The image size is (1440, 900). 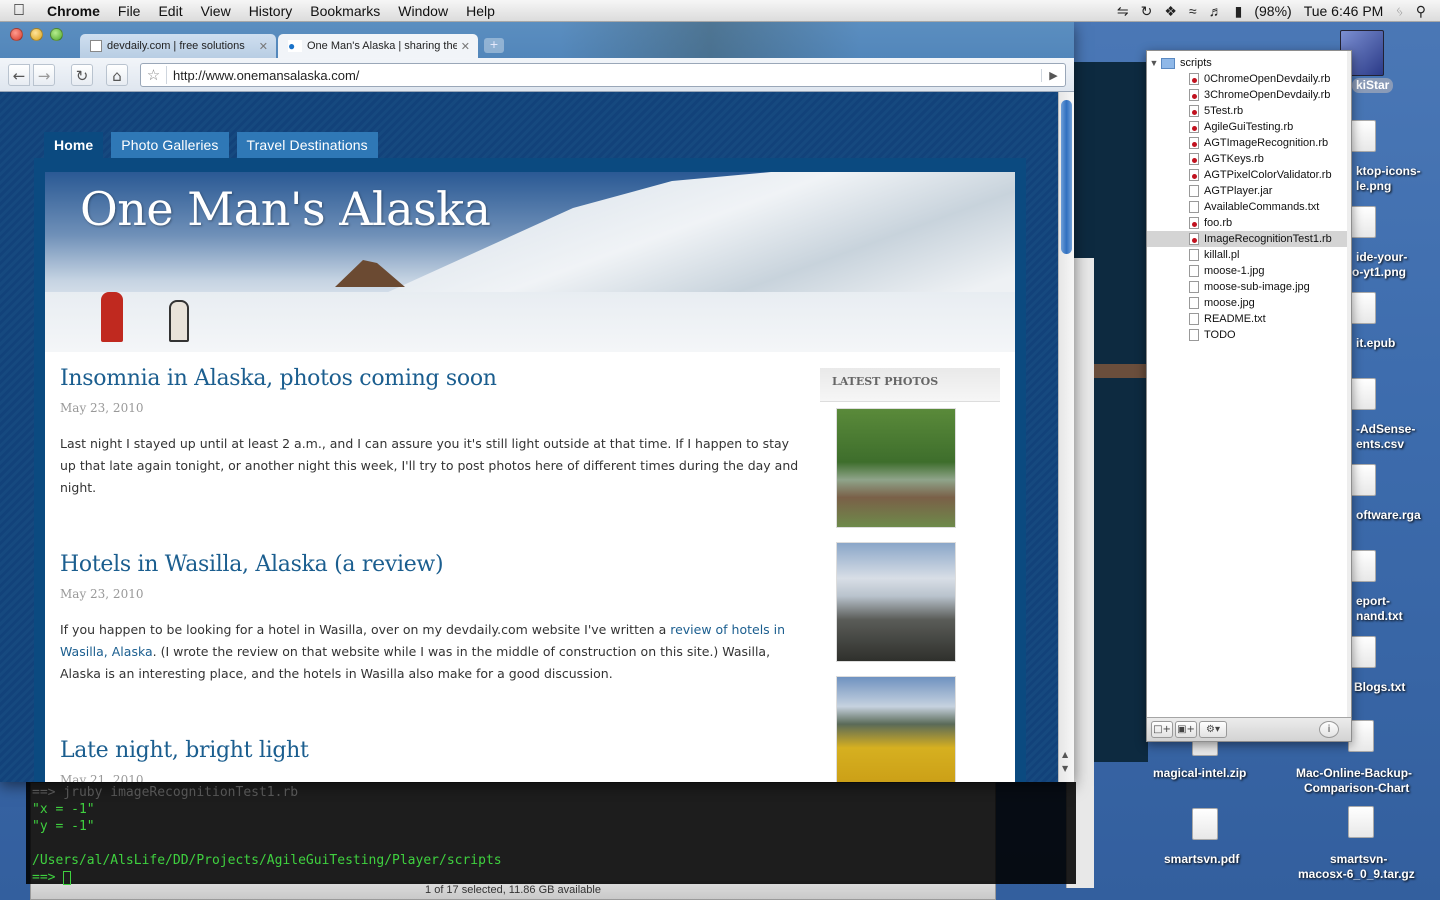 I want to click on file-row: AGTImageRecognition.rb, so click(x=1247, y=143).